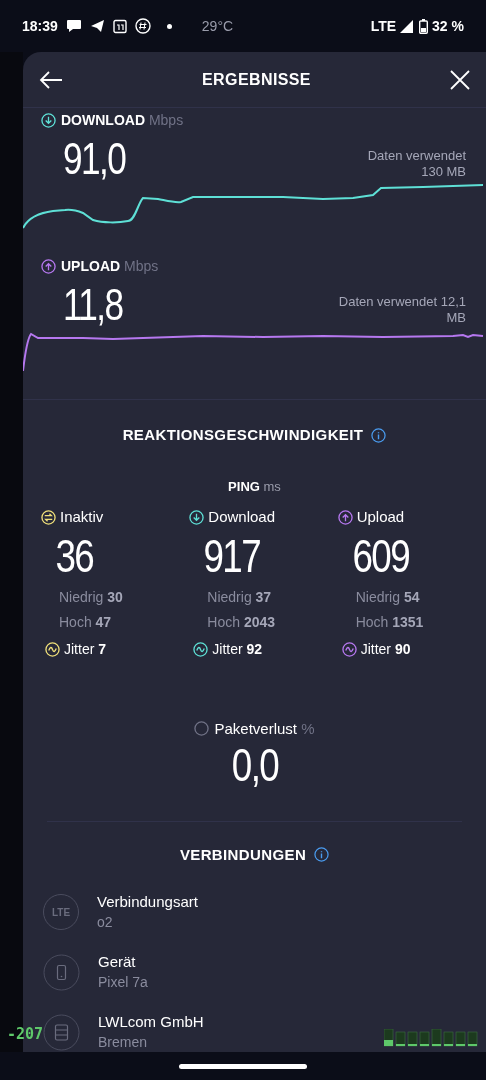  I want to click on data-used: Daten verwendet 130 MB, so click(416, 164).